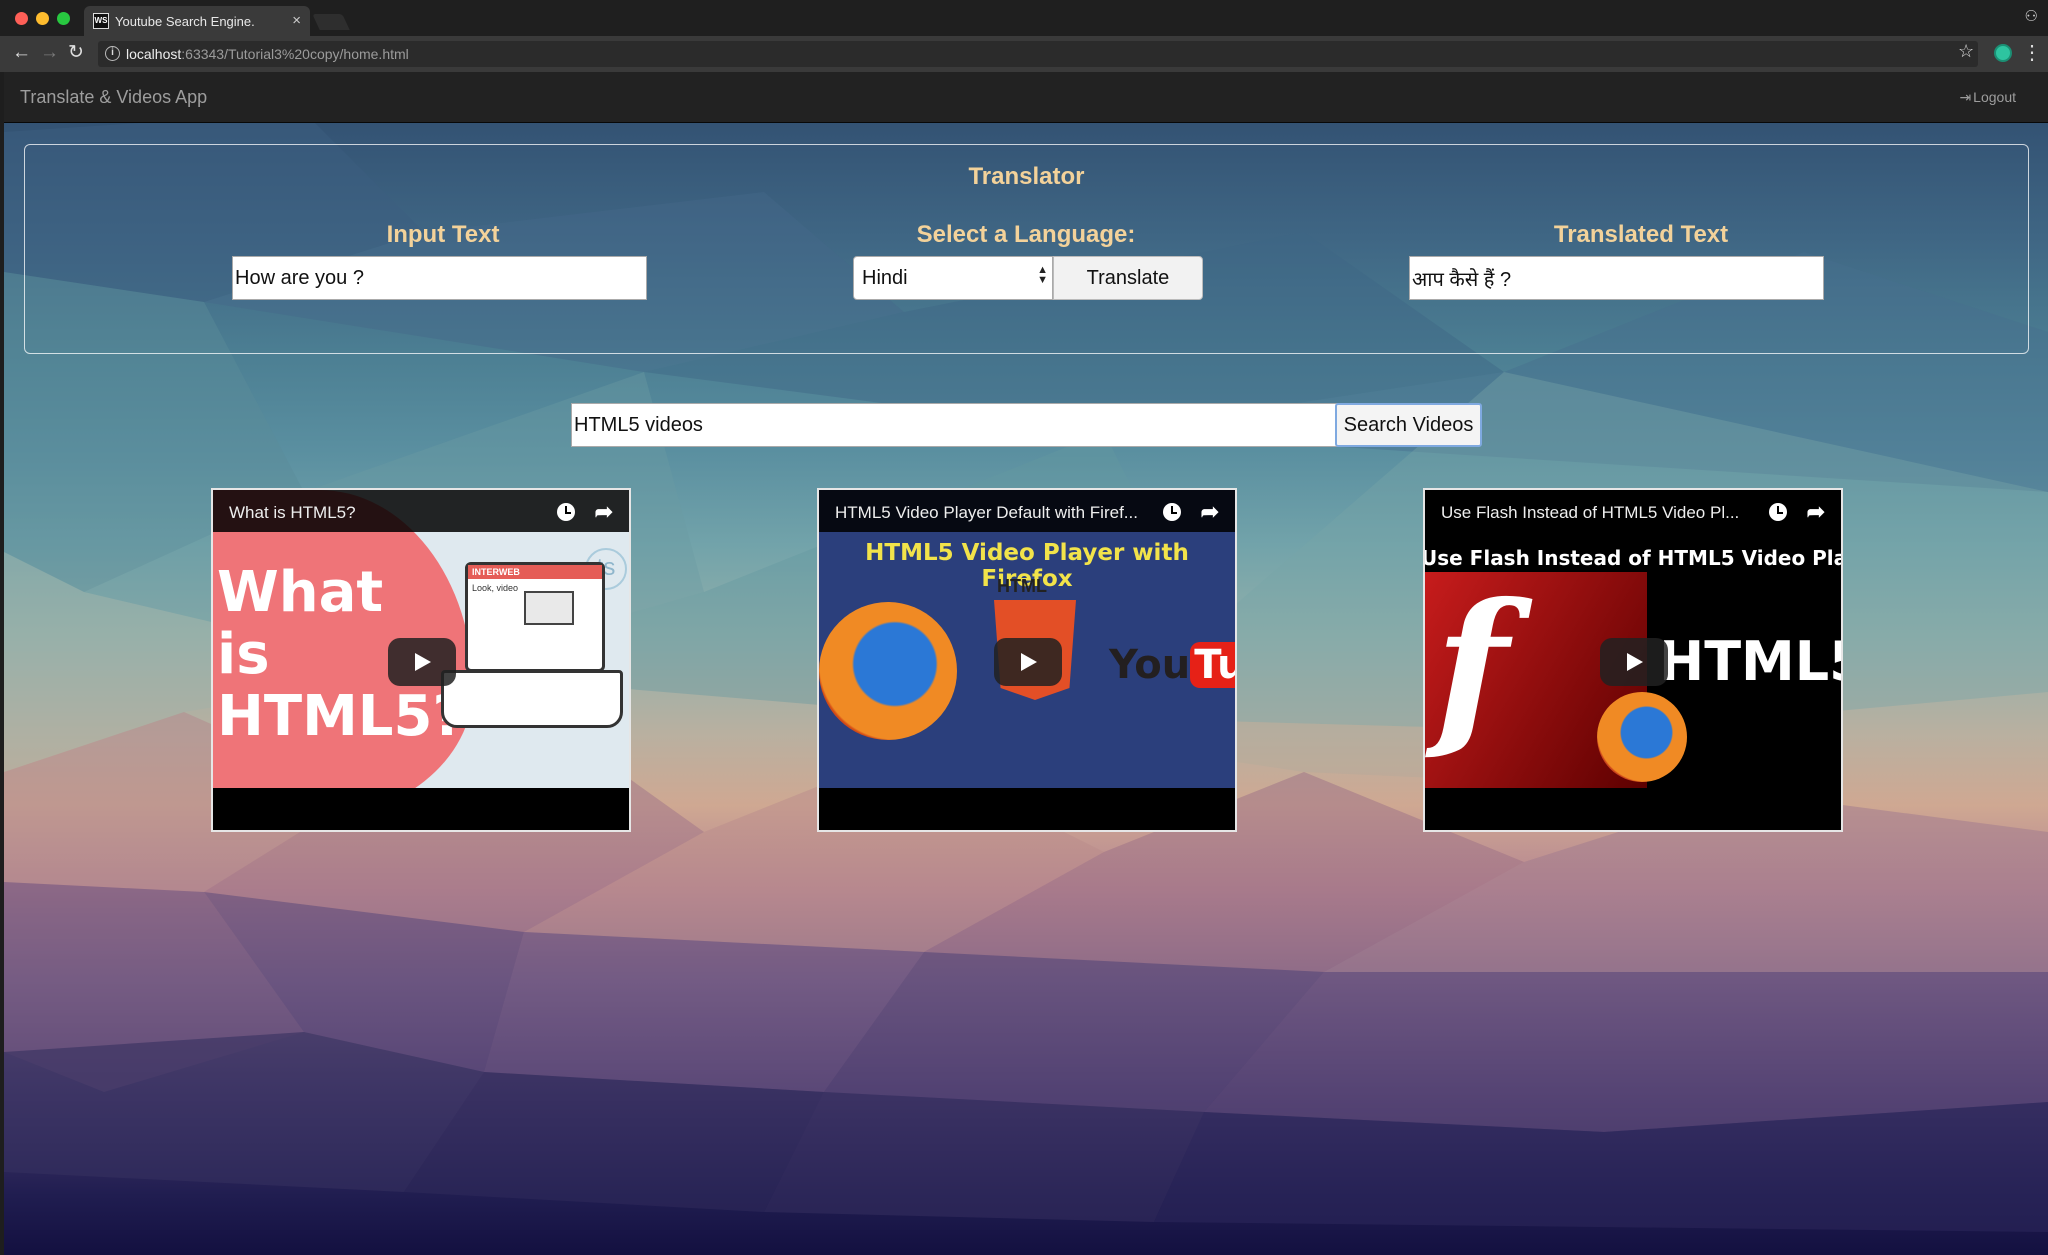 Image resolution: width=2048 pixels, height=1255 pixels. I want to click on flash-logo: f, so click(1472, 666).